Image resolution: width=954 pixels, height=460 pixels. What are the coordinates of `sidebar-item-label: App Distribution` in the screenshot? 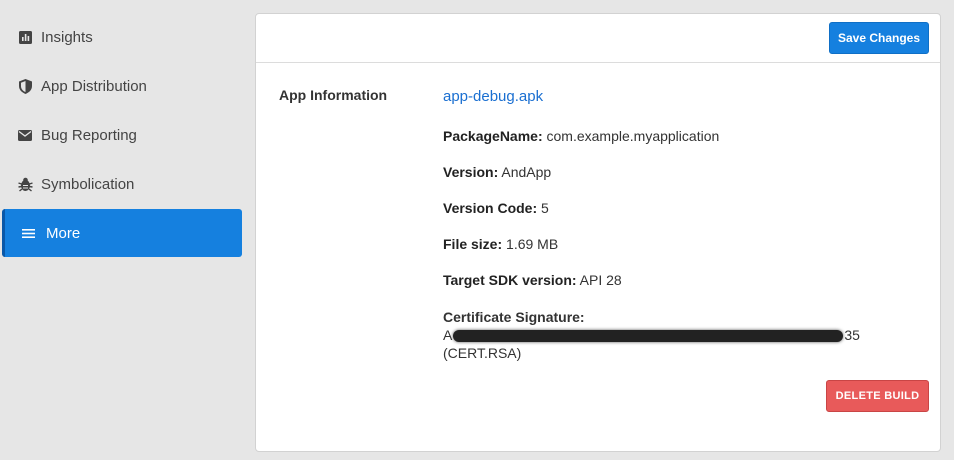 It's located at (94, 86).